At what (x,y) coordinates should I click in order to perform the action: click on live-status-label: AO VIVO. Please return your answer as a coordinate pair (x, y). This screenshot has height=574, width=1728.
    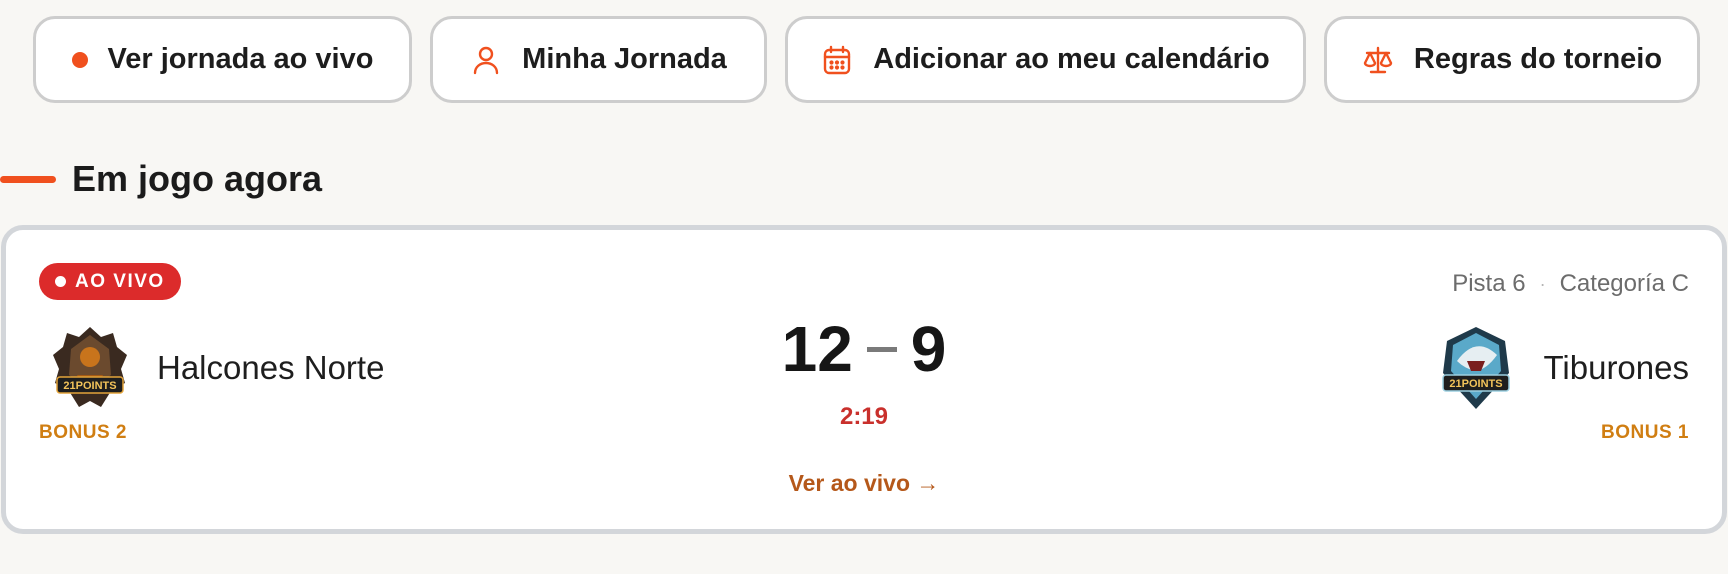
    Looking at the image, I should click on (120, 281).